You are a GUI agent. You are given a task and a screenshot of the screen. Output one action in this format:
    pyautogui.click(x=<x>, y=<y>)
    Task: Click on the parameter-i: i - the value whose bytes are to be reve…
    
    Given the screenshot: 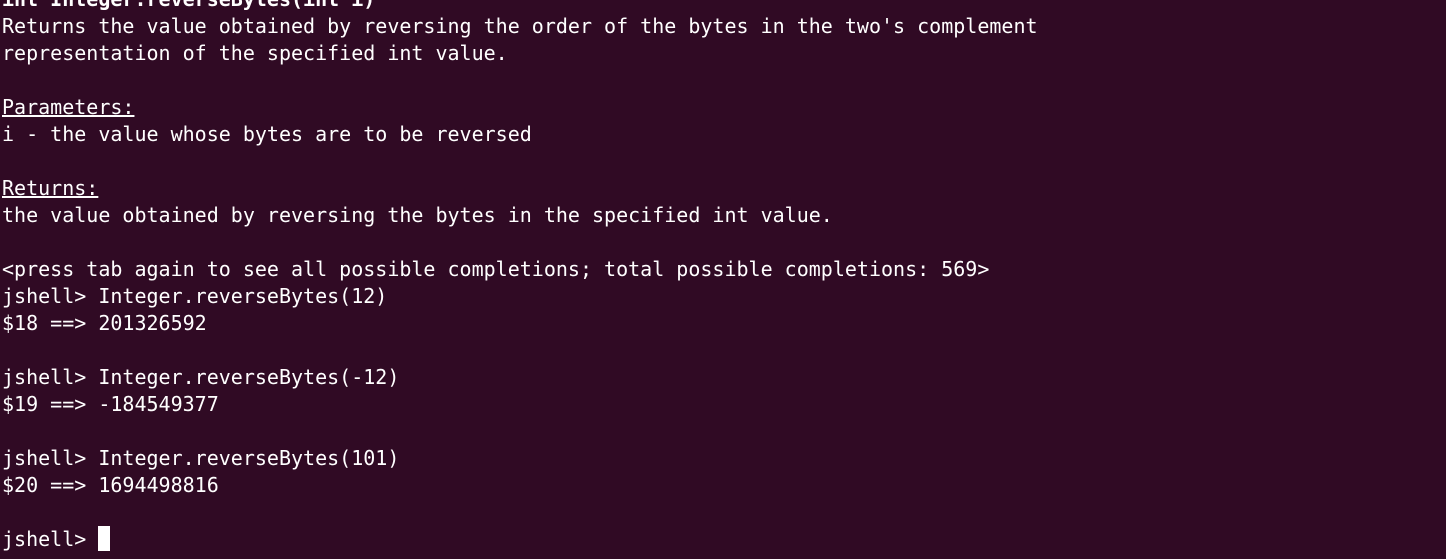 What is the action you would take?
    pyautogui.click(x=267, y=134)
    